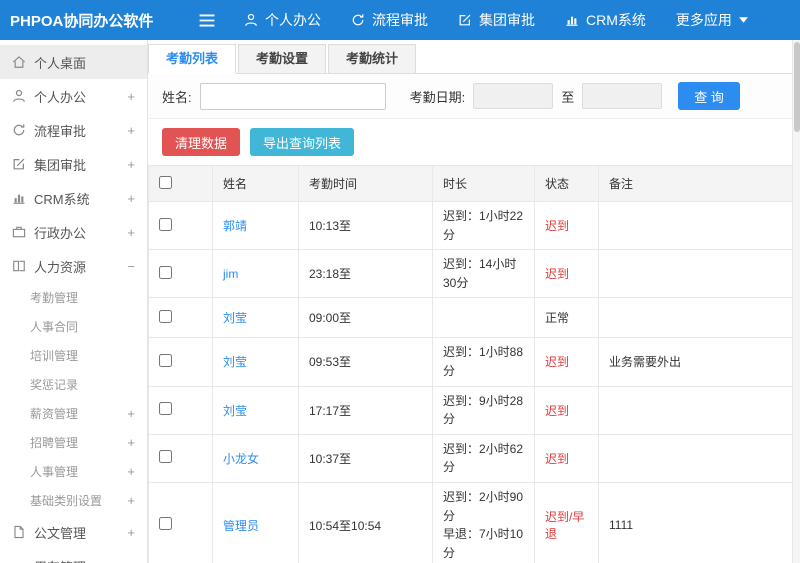  Describe the element at coordinates (565, 526) in the screenshot. I see `status-text: 迟到/早退` at that location.